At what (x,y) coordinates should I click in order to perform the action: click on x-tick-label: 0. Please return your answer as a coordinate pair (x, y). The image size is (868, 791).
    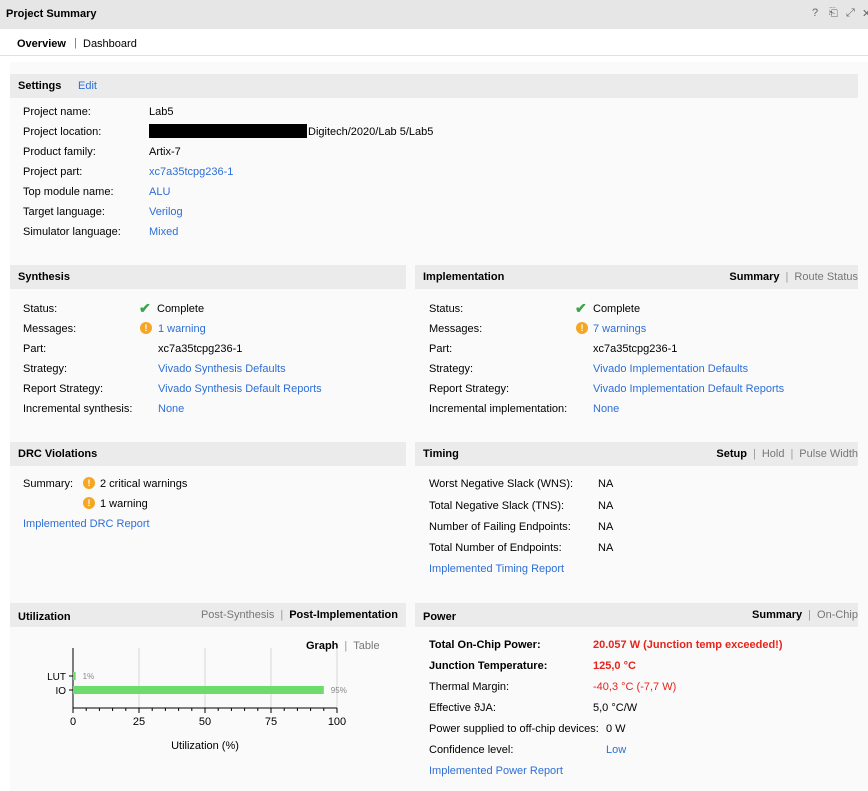
    Looking at the image, I should click on (73, 722).